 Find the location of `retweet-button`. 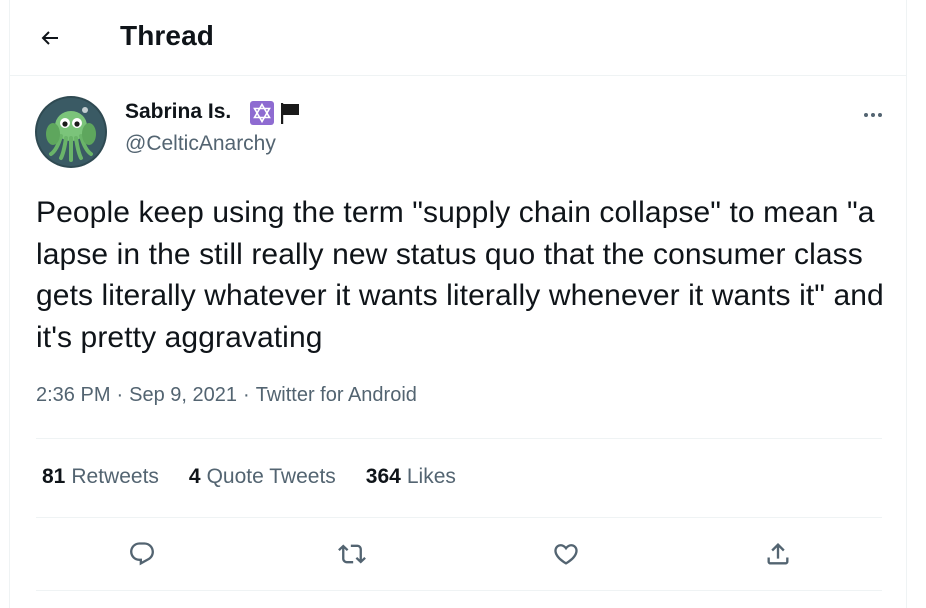

retweet-button is located at coordinates (352, 554).